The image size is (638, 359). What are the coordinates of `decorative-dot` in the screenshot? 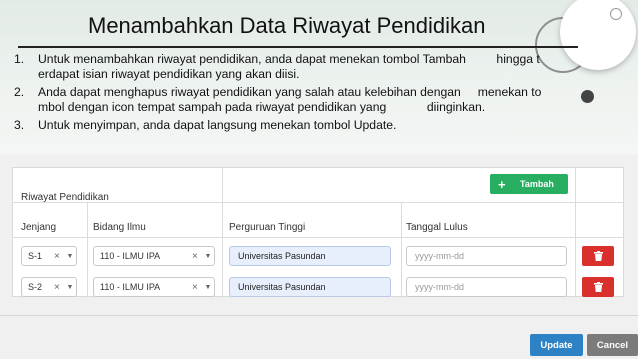 It's located at (587, 96).